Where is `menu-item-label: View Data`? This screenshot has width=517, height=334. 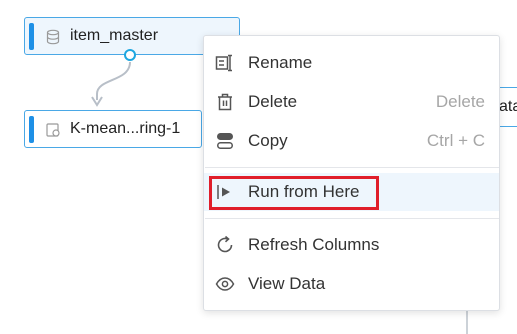
menu-item-label: View Data is located at coordinates (287, 283).